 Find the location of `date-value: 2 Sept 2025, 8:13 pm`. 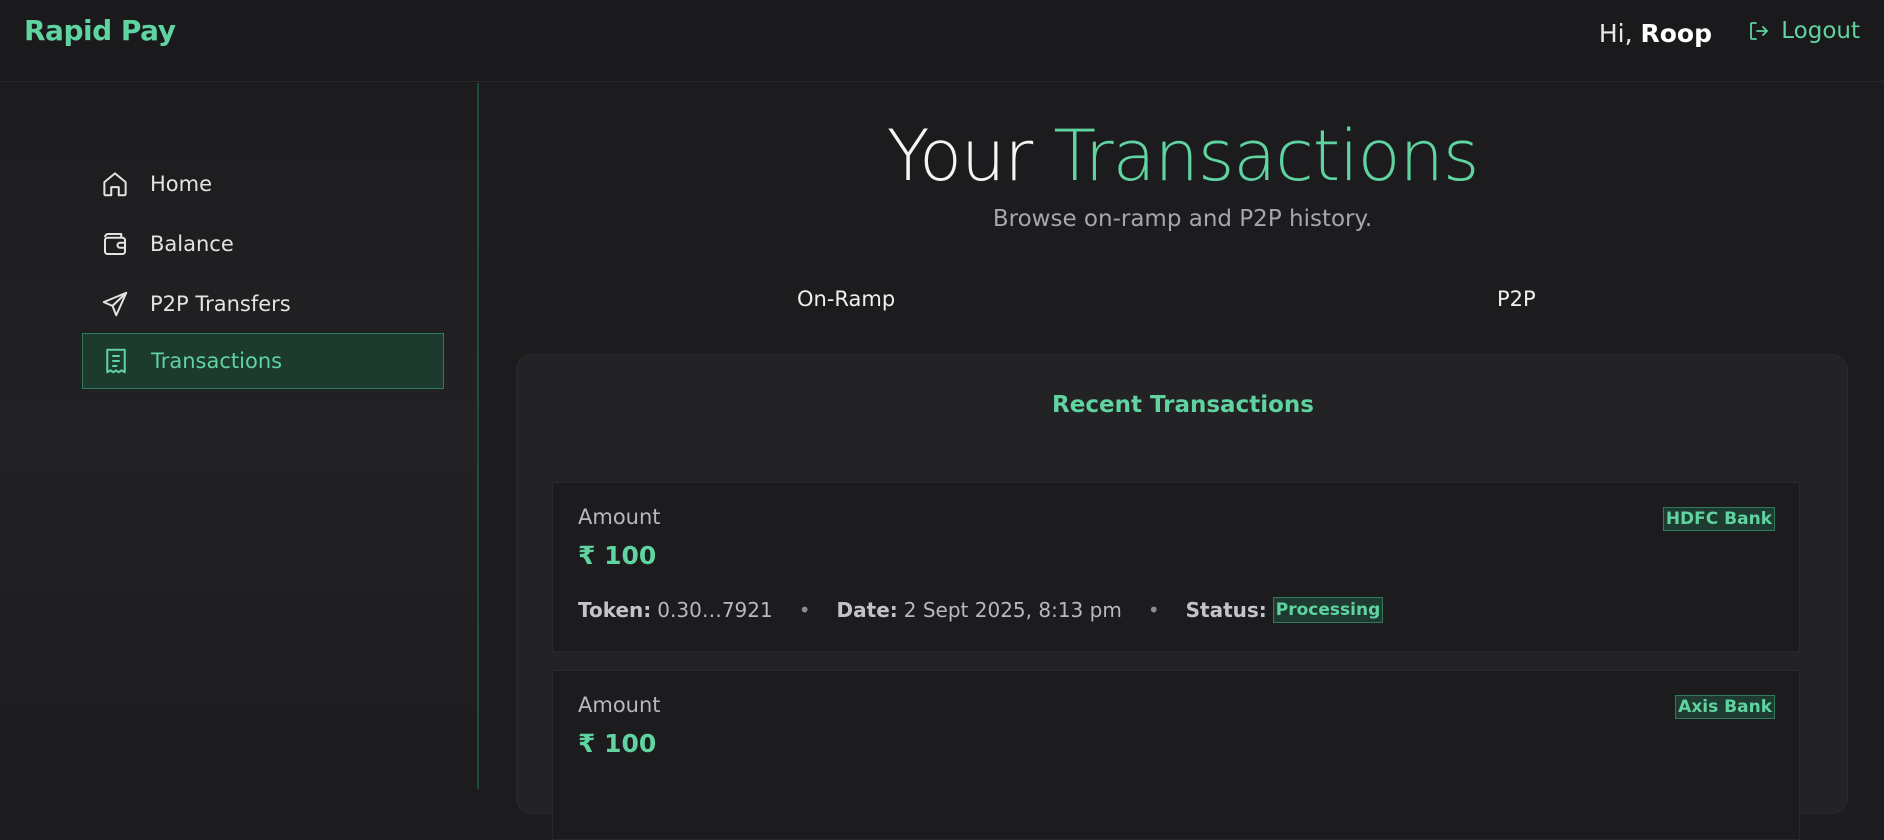

date-value: 2 Sept 2025, 8:13 pm is located at coordinates (1012, 610).